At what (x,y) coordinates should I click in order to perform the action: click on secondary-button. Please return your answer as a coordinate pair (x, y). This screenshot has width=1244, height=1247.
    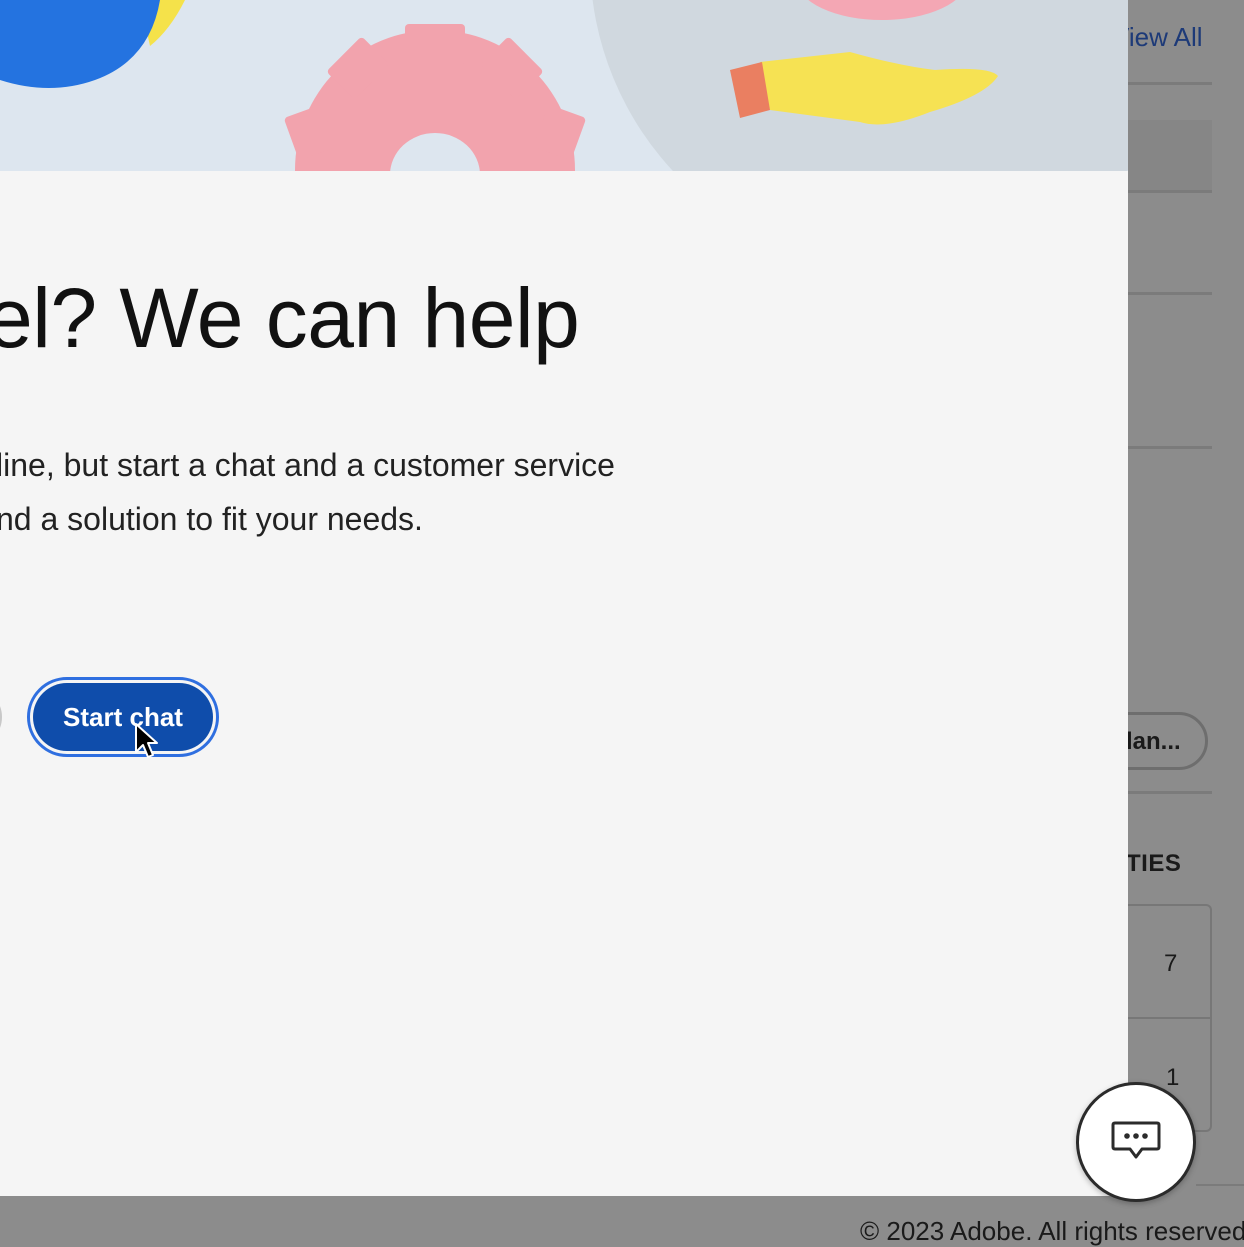
    Looking at the image, I should click on (1, 717).